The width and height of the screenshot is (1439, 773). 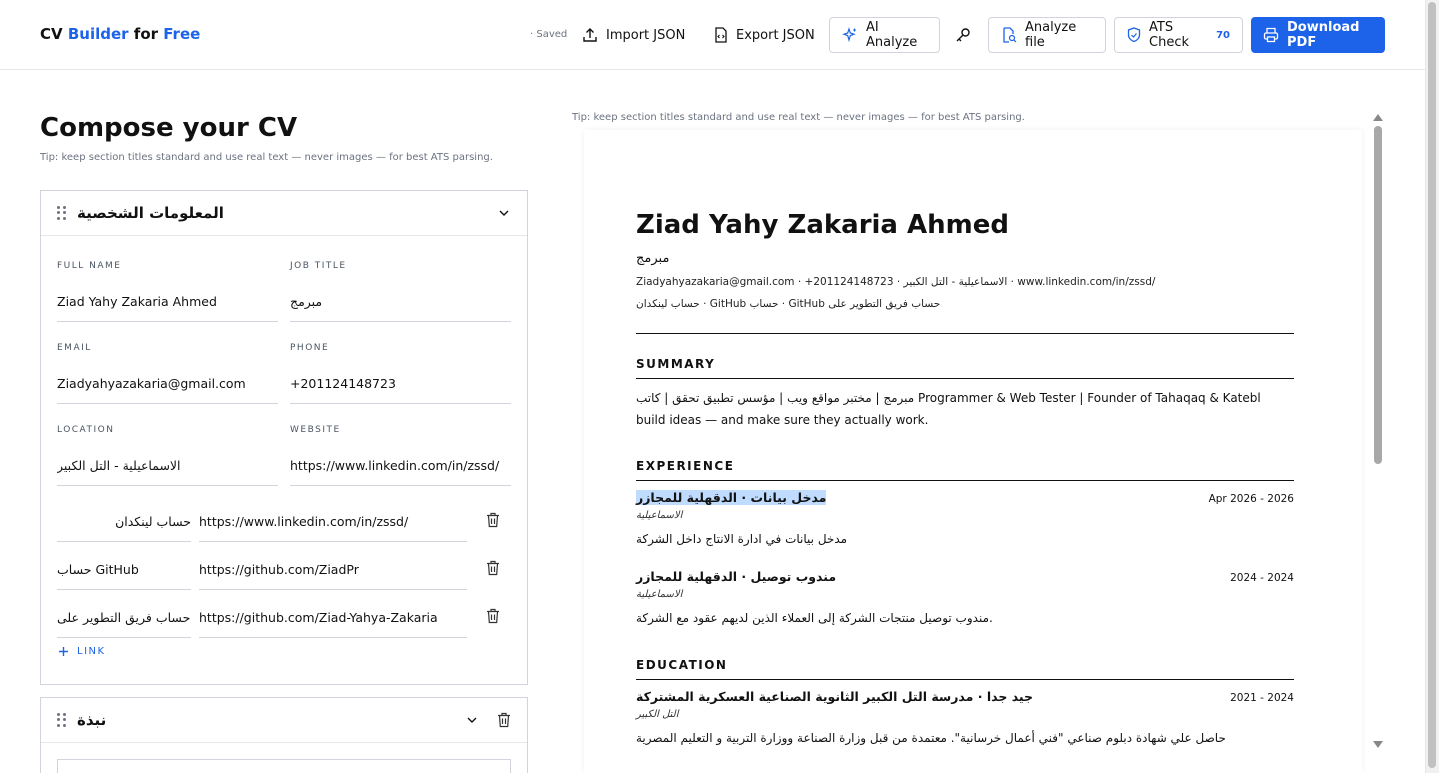 What do you see at coordinates (82, 651) in the screenshot?
I see `add-link-button: LINK` at bounding box center [82, 651].